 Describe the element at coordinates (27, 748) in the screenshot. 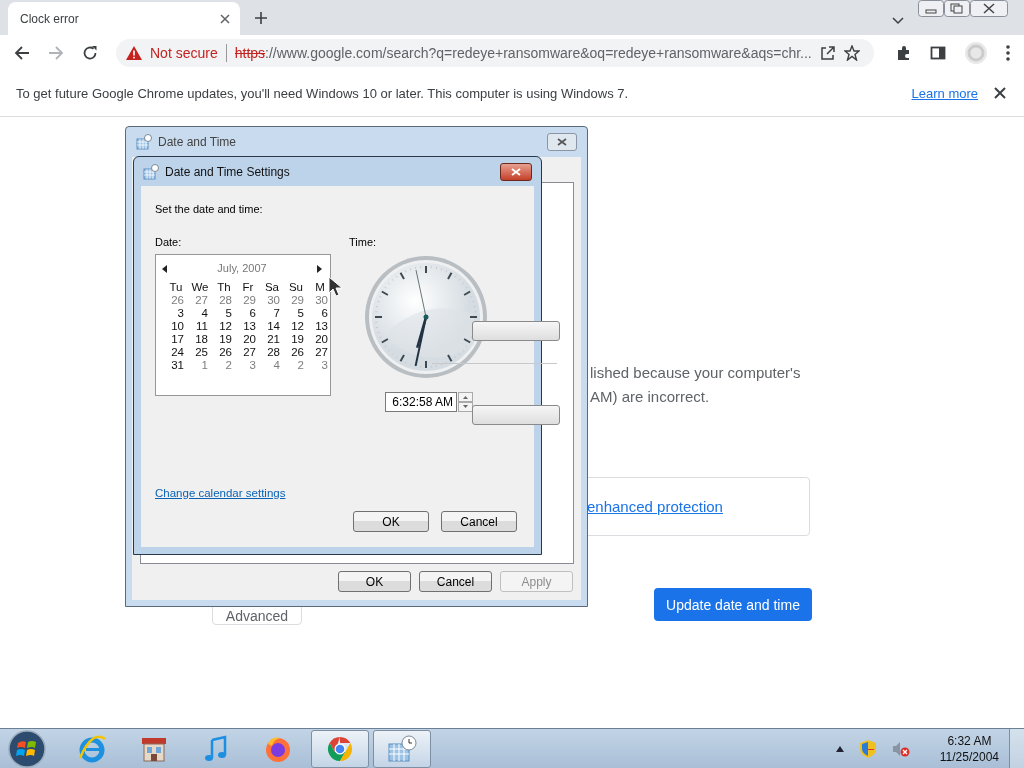

I see `start-button` at that location.